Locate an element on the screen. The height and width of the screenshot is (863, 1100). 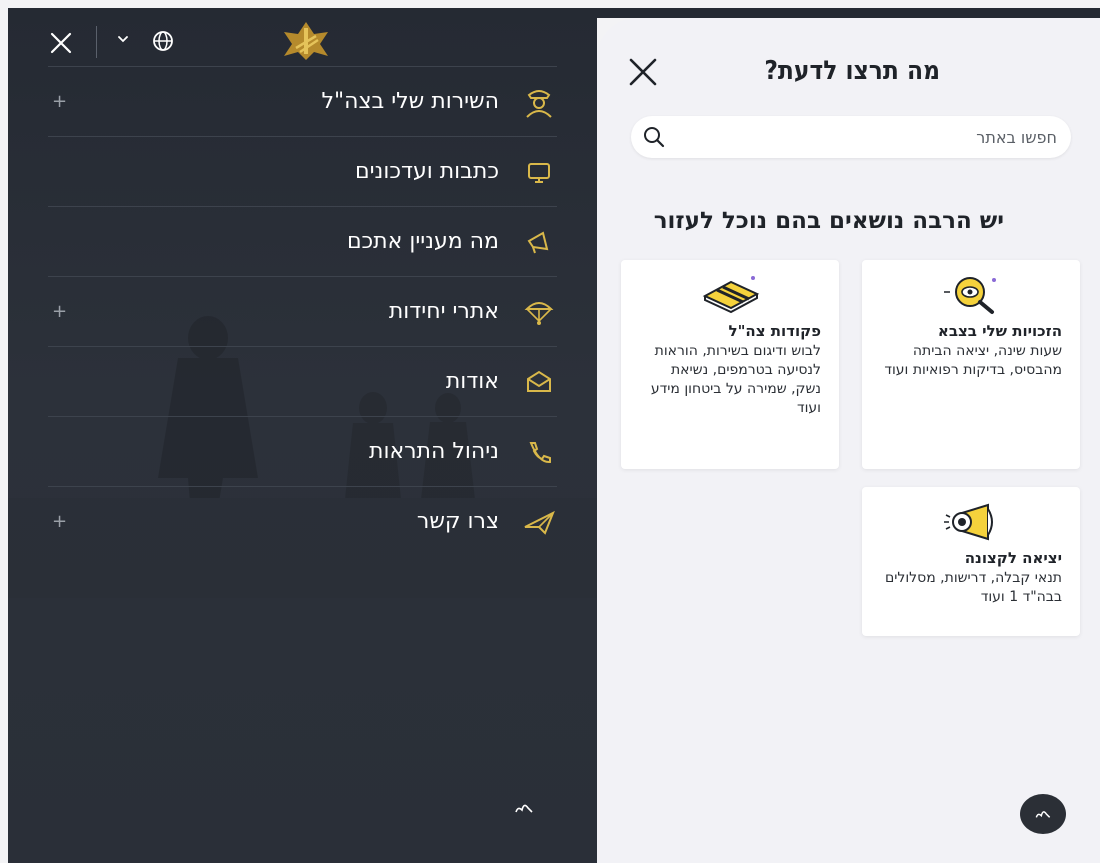
card-title: יציאה לקצונה is located at coordinates (1013, 558).